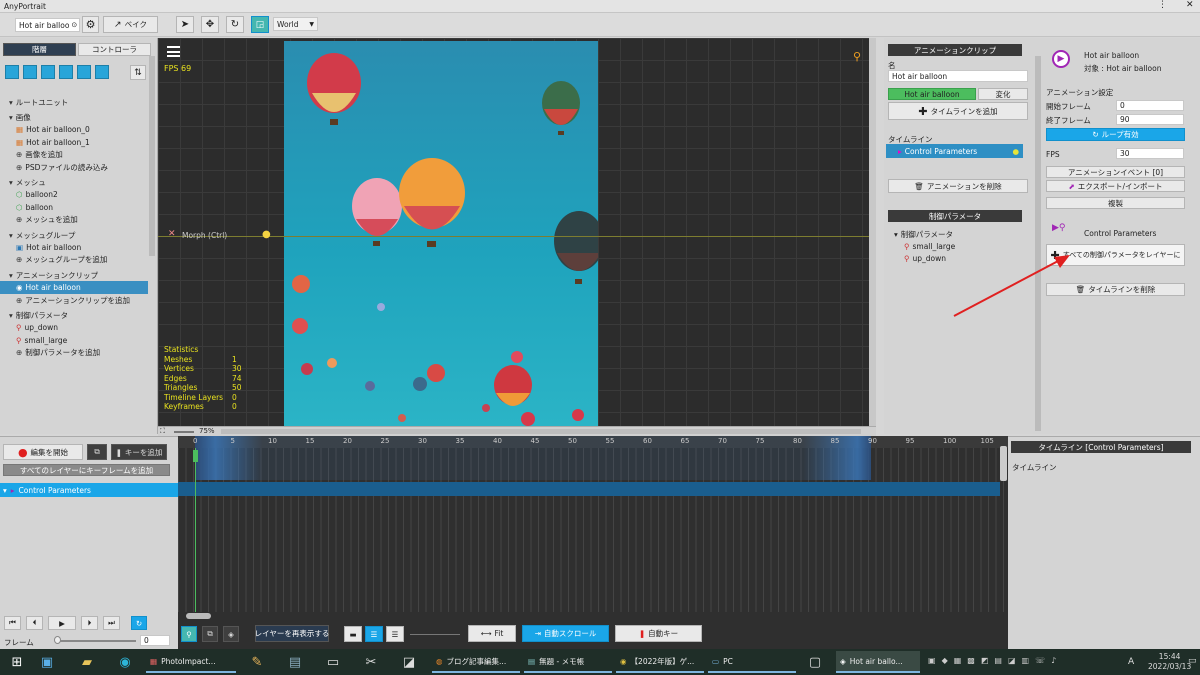  I want to click on tray-icon-8: ▥, so click(1026, 660).